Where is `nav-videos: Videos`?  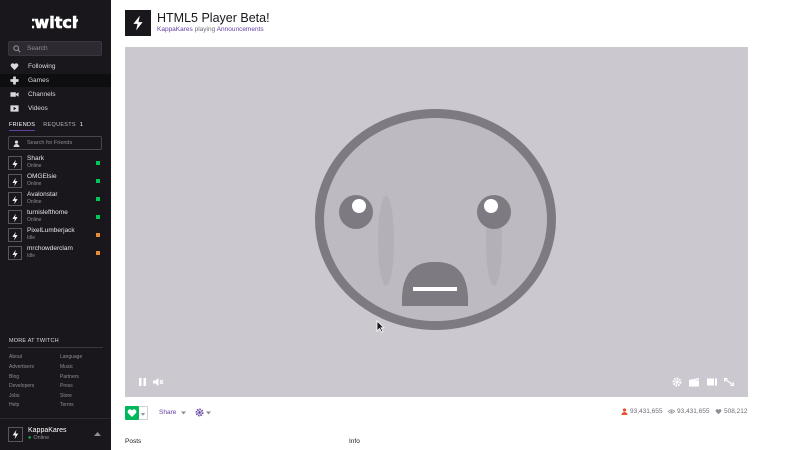
nav-videos: Videos is located at coordinates (55, 108).